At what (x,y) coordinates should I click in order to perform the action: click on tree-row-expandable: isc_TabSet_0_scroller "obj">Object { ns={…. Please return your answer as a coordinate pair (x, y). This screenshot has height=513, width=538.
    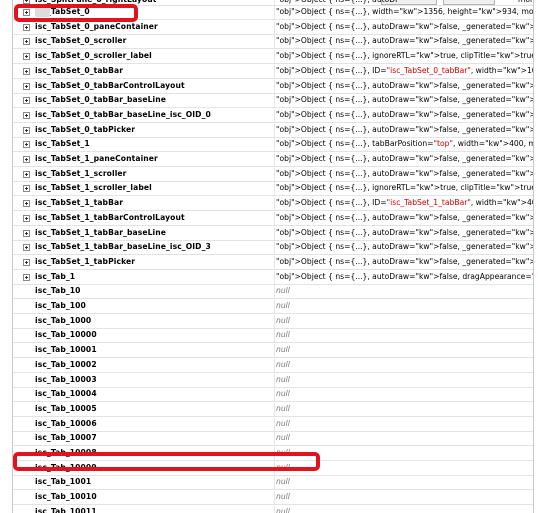
    Looking at the image, I should click on (273, 42).